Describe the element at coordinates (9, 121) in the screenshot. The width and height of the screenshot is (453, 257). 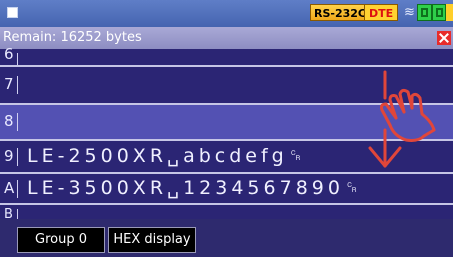
I see `row-number: 8` at that location.